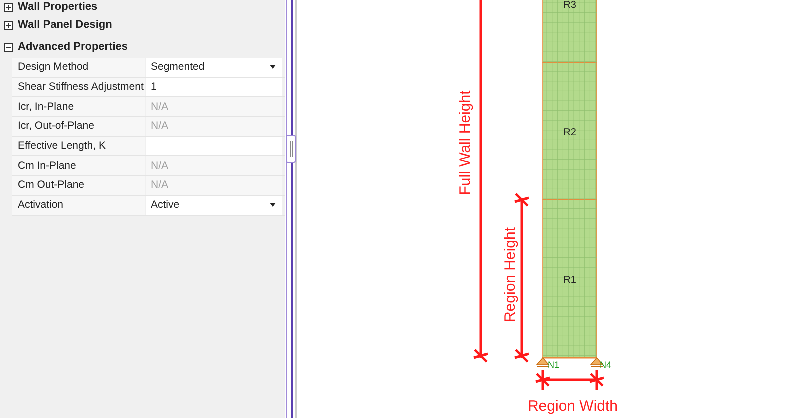 This screenshot has width=800, height=418. What do you see at coordinates (78, 166) in the screenshot?
I see `property-name: Cm In-Plane` at bounding box center [78, 166].